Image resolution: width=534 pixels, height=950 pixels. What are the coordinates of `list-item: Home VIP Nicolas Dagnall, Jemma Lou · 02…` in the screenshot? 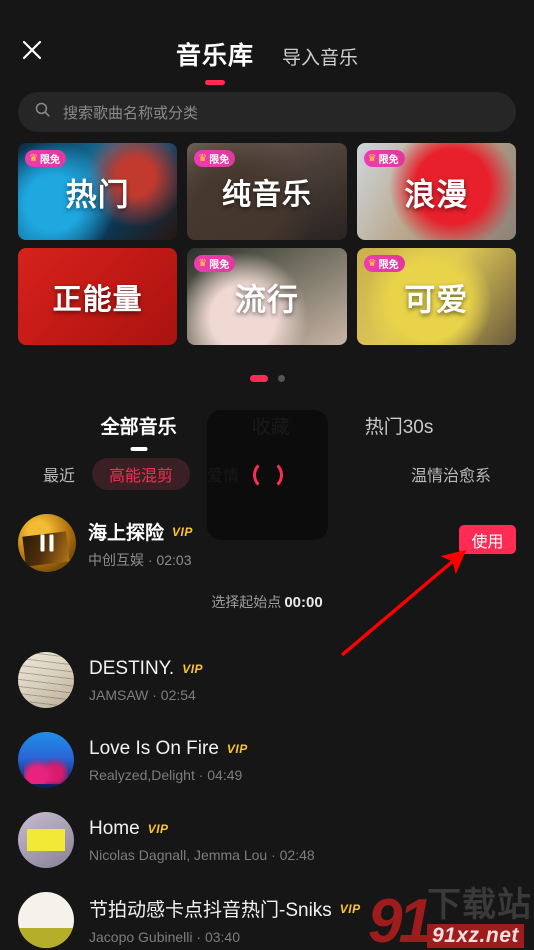 It's located at (267, 840).